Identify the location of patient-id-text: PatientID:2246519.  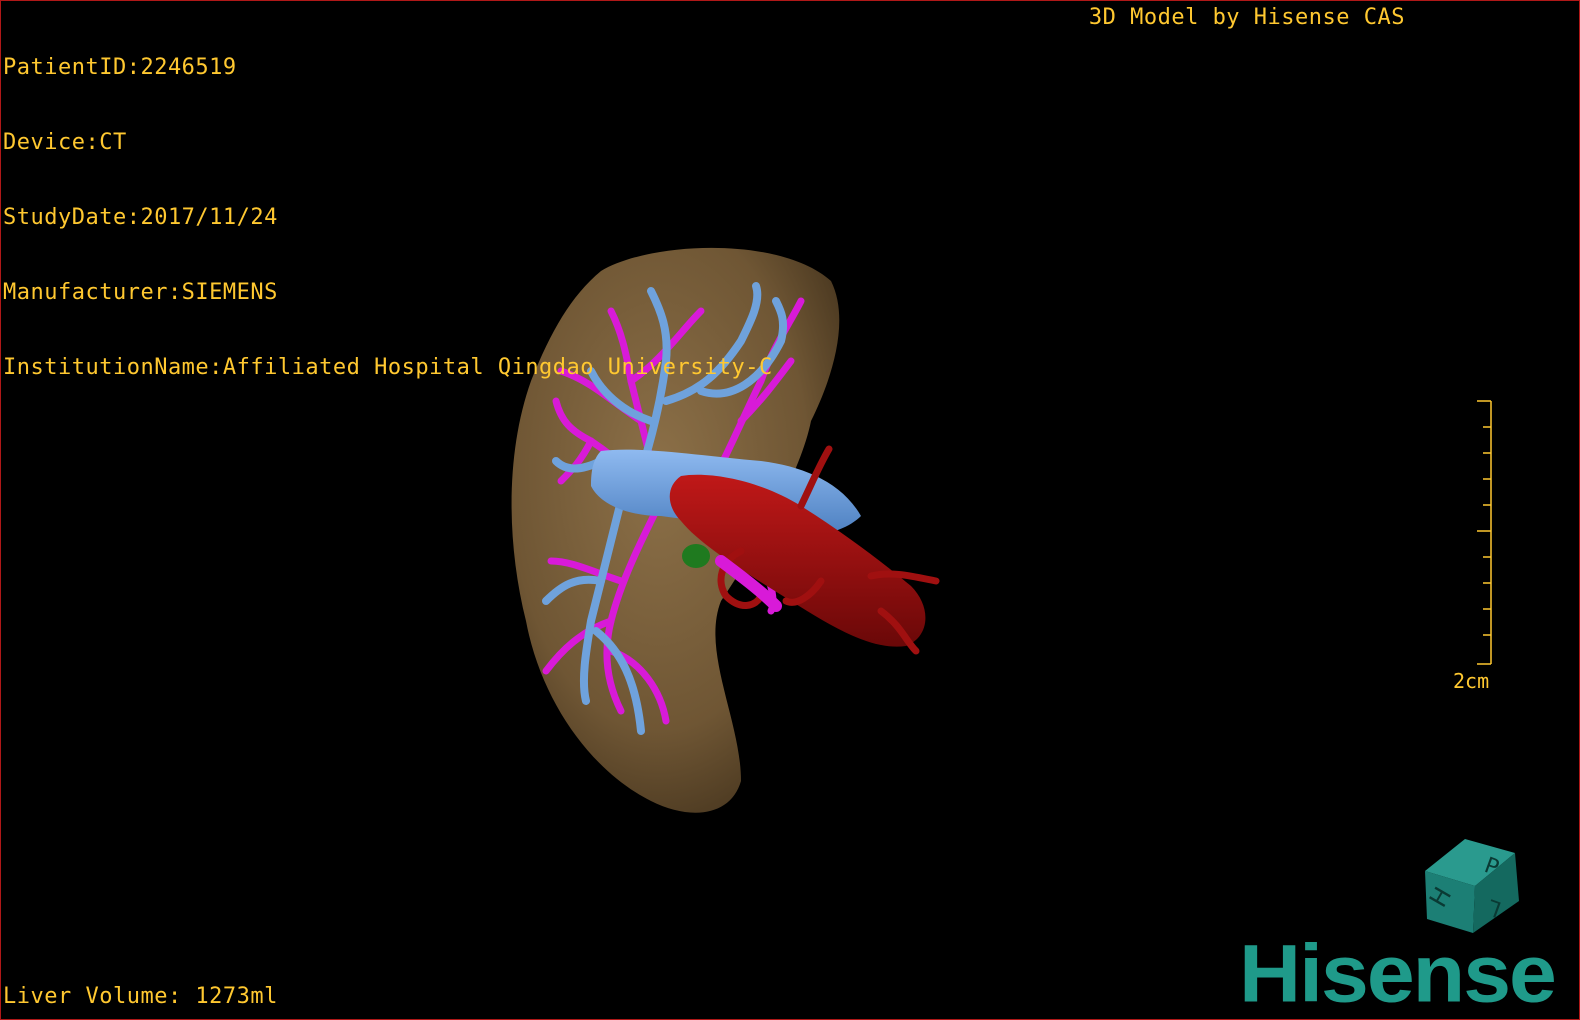
(120, 67).